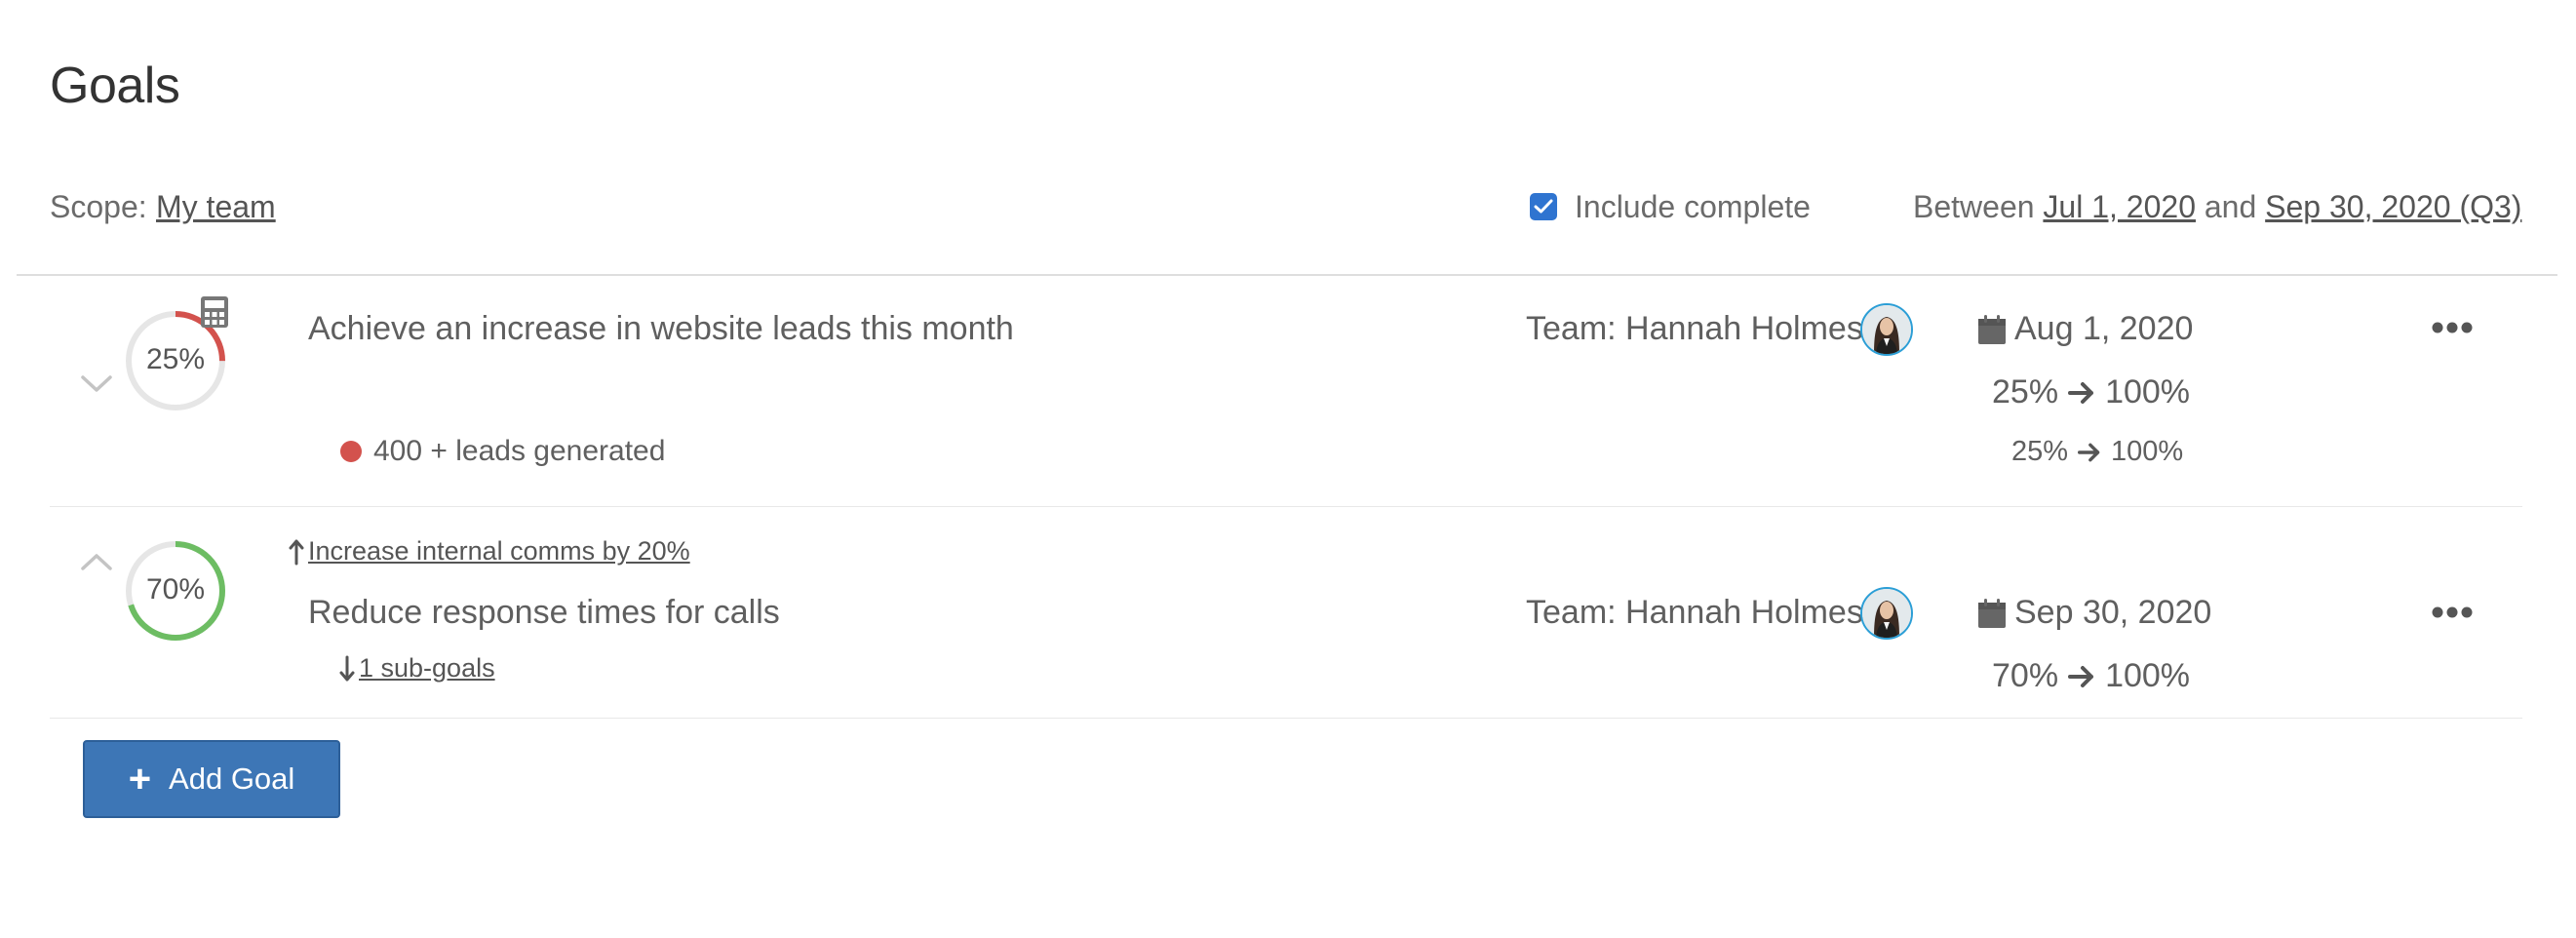 Image resolution: width=2576 pixels, height=938 pixels. I want to click on key-result-progress-range: 25% 100%, so click(2097, 452).